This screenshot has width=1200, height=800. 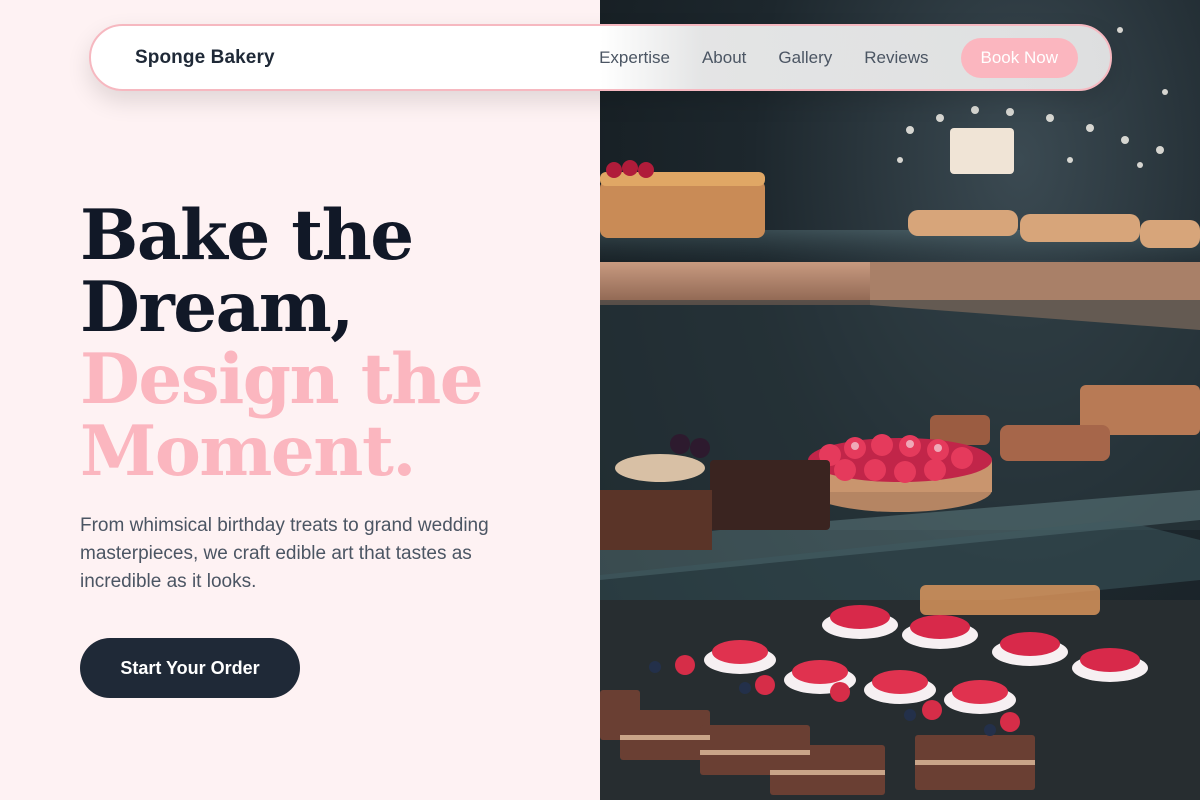 I want to click on hero-headline: Bake the Dream, Design the Moment., so click(x=320, y=344).